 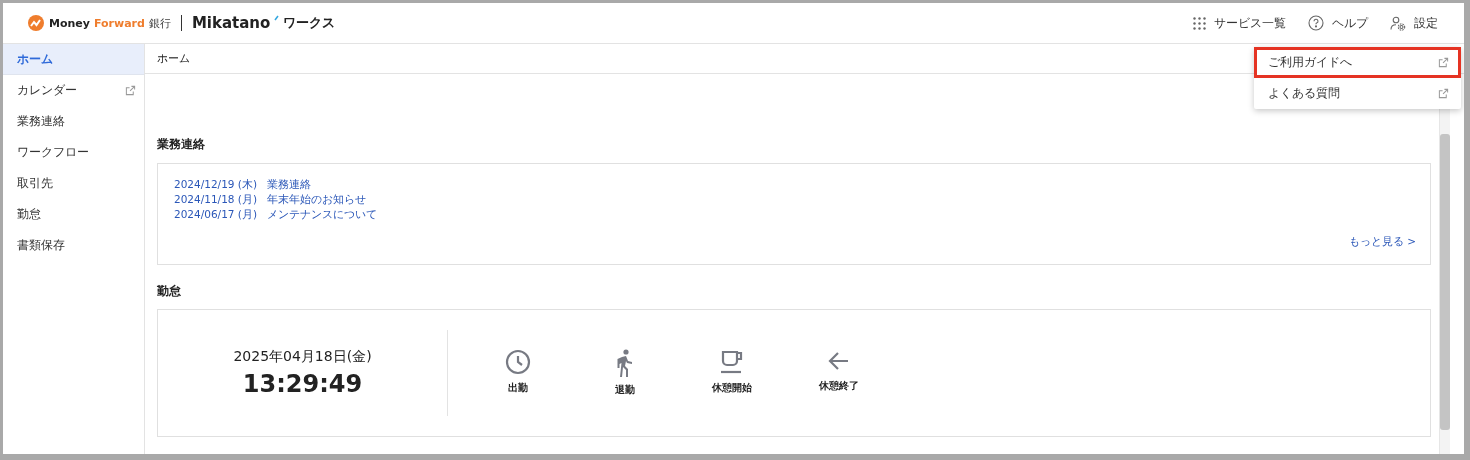 I want to click on sidebar-item: カレンダー, so click(x=73, y=90).